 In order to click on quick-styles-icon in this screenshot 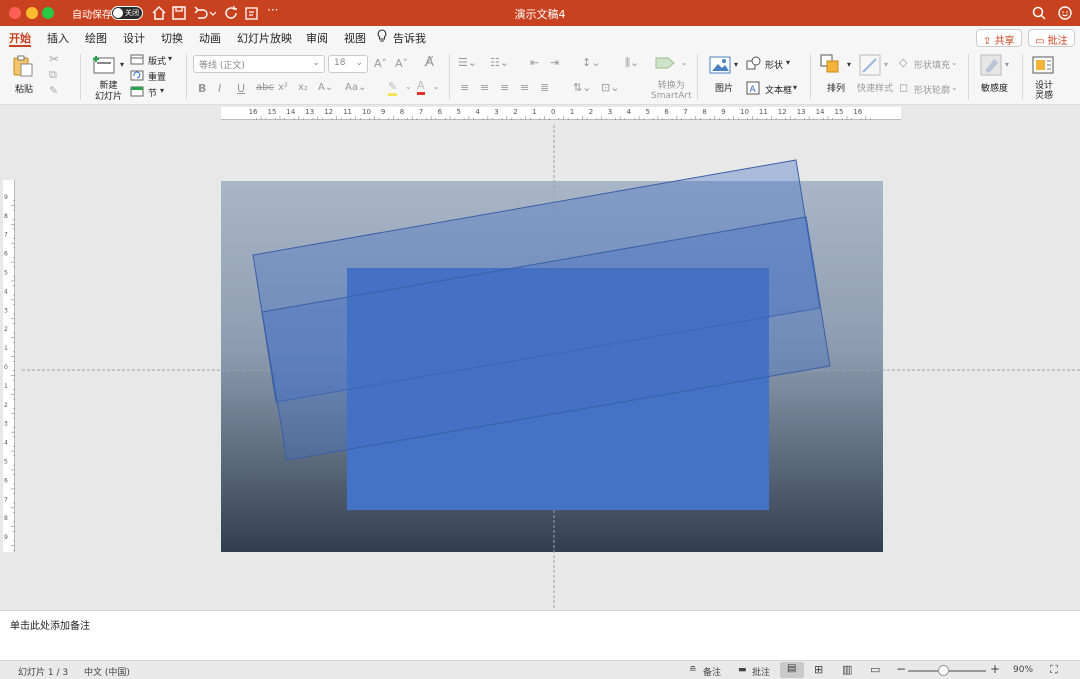, I will do `click(870, 65)`.